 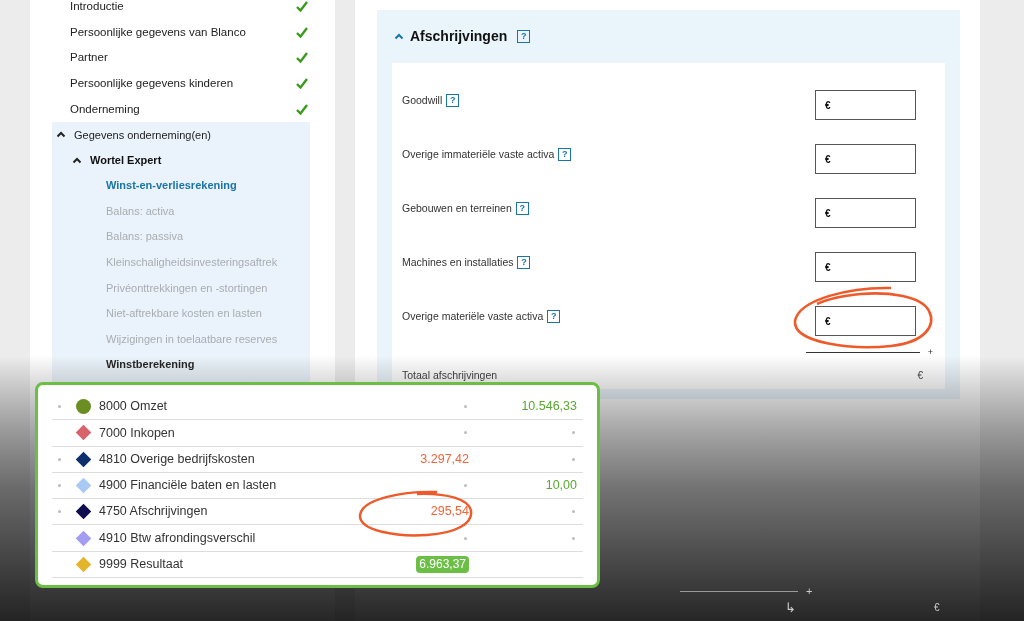 I want to click on nav-group: Wortel Expert, so click(x=126, y=160).